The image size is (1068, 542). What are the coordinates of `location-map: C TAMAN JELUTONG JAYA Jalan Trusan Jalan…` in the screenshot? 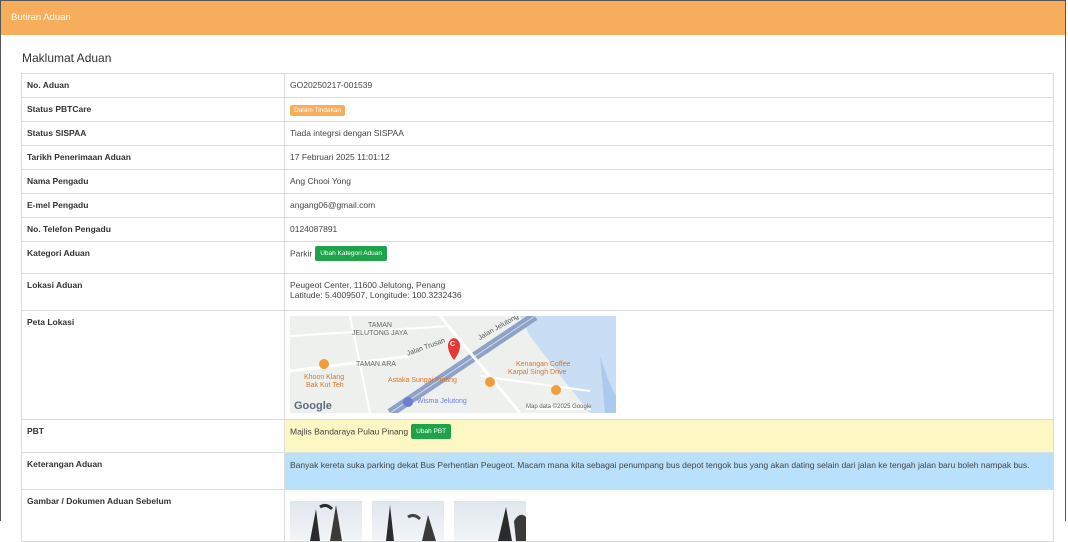 It's located at (453, 364).